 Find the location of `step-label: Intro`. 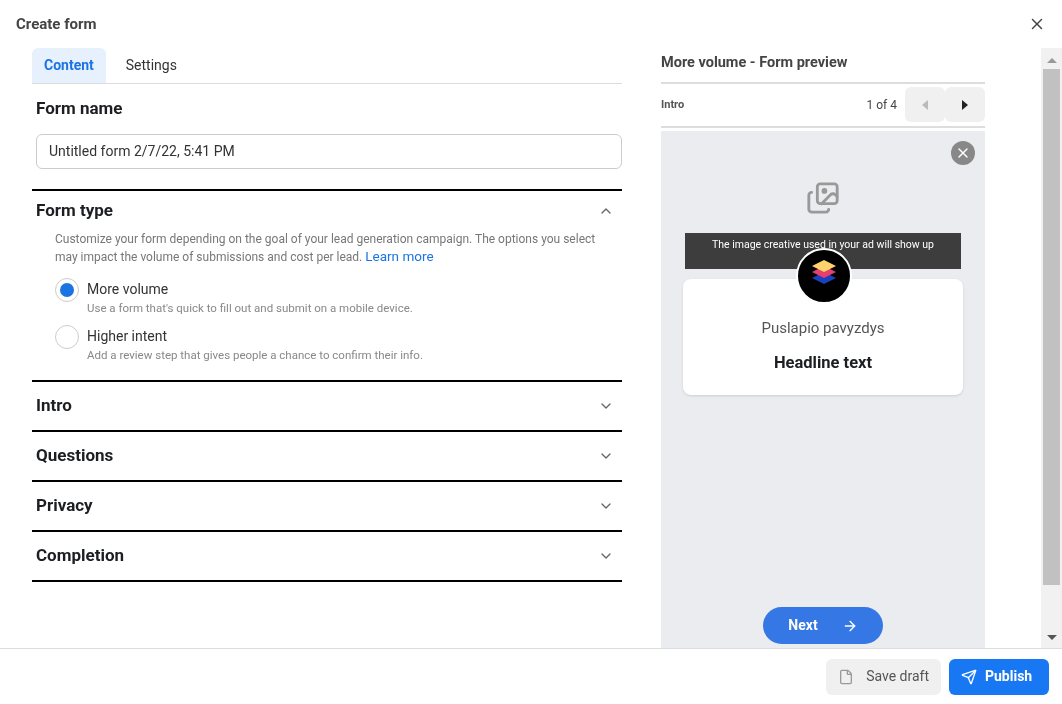

step-label: Intro is located at coordinates (673, 104).